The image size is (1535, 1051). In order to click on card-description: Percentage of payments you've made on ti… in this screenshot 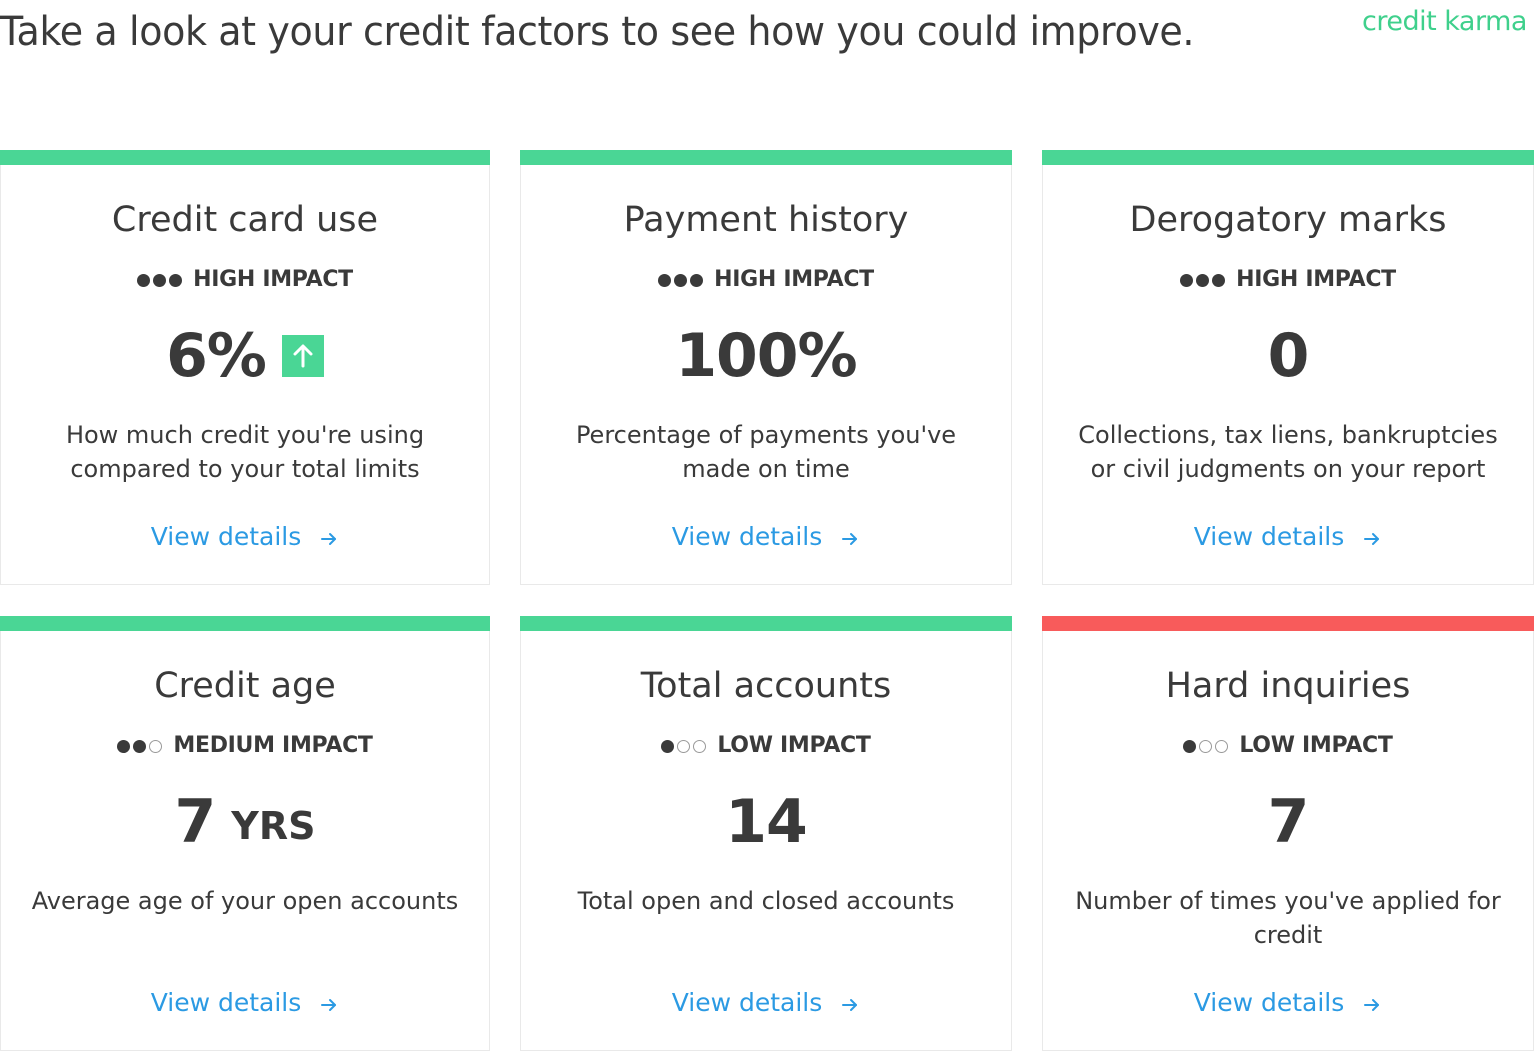, I will do `click(766, 452)`.